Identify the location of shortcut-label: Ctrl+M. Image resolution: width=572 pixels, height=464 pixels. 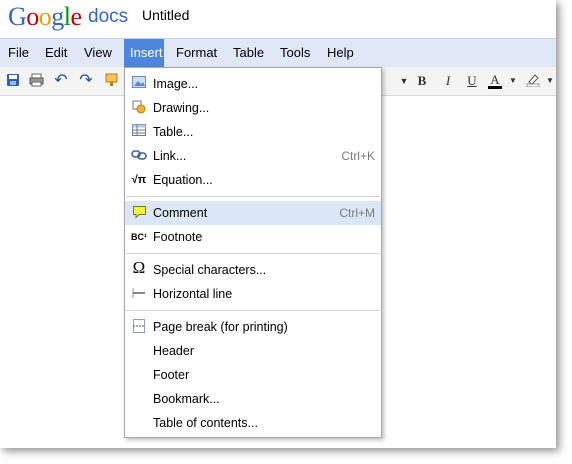
(357, 213).